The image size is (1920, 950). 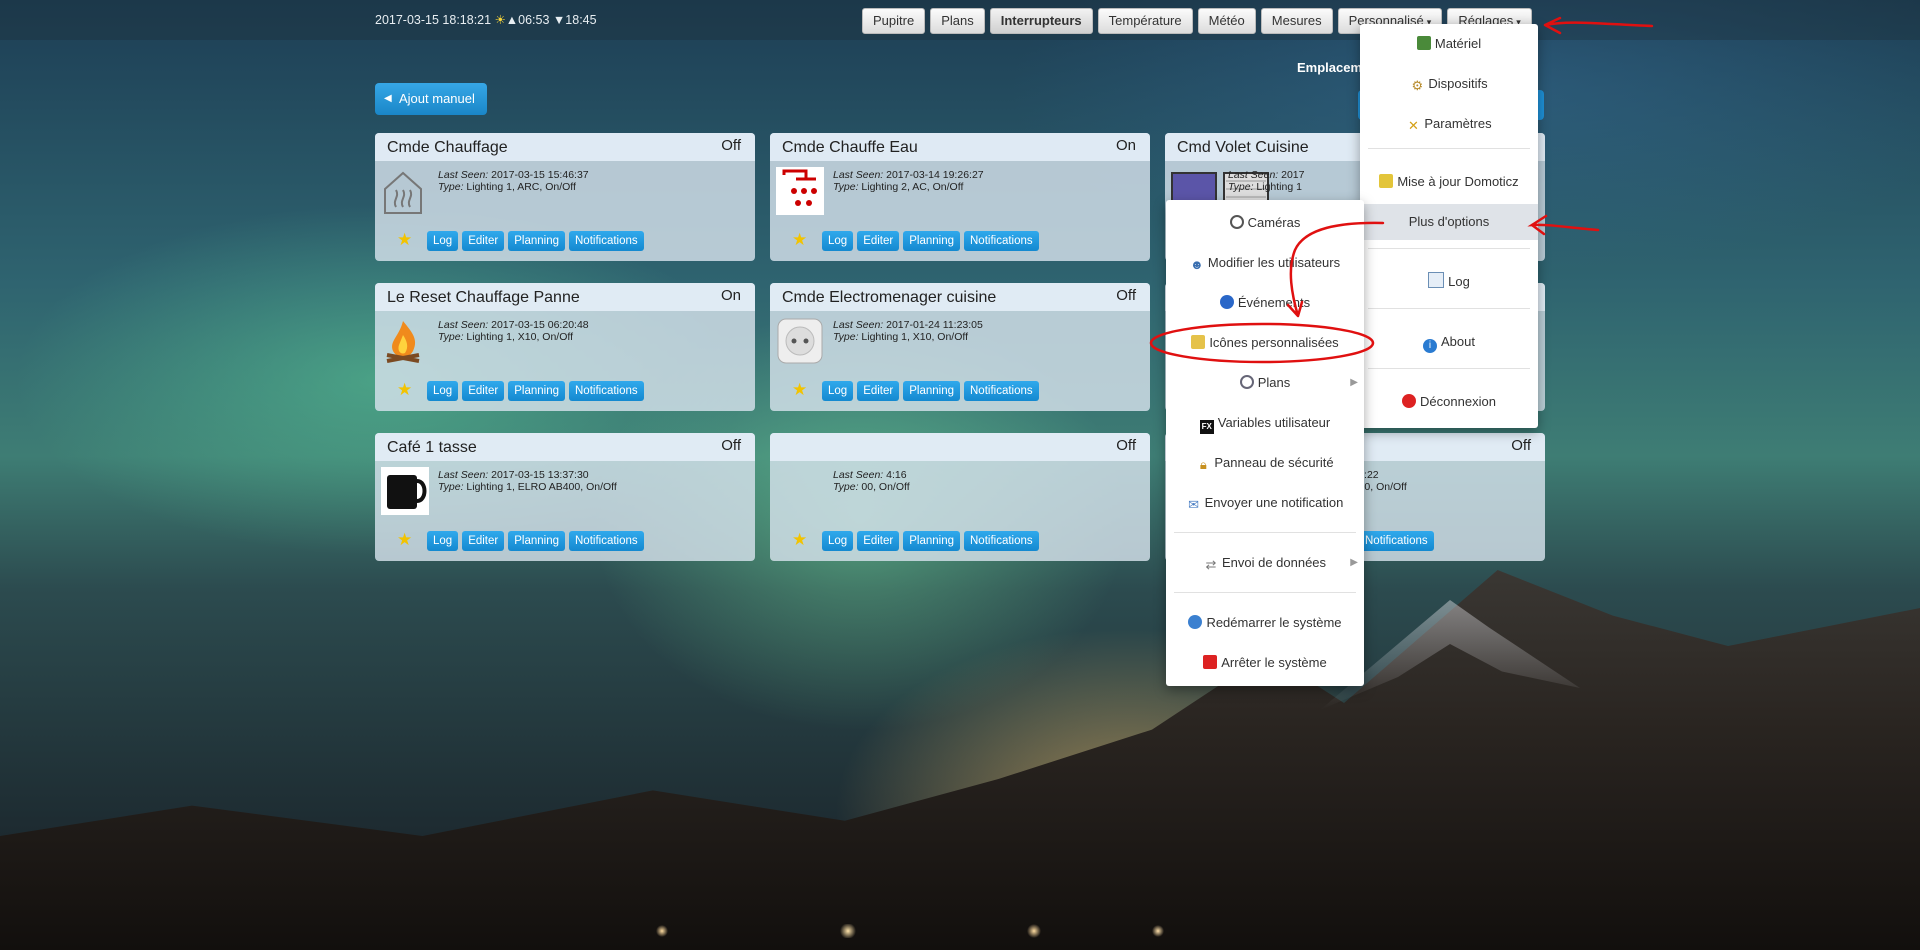 I want to click on menu-item-security-panel: 🔒︎ Panneau de sécurité, so click(x=1265, y=463).